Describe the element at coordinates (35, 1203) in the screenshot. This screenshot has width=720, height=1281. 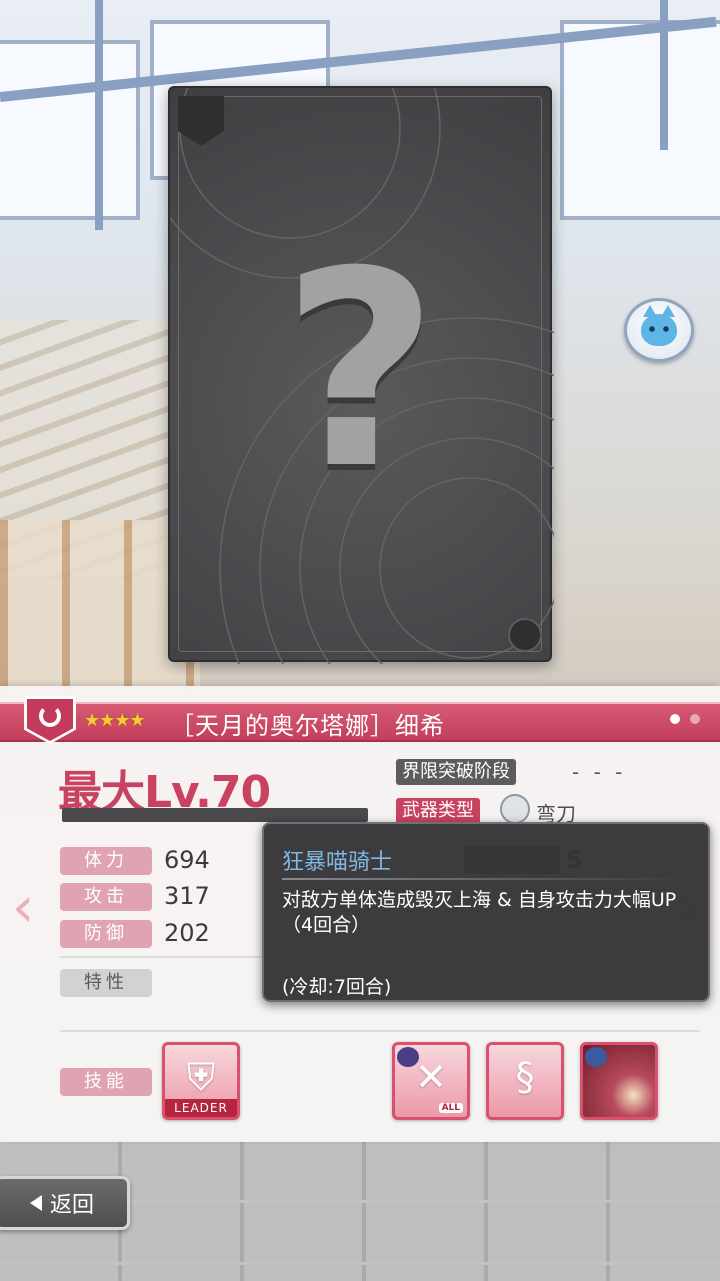
I see `back-arrow-icon` at that location.